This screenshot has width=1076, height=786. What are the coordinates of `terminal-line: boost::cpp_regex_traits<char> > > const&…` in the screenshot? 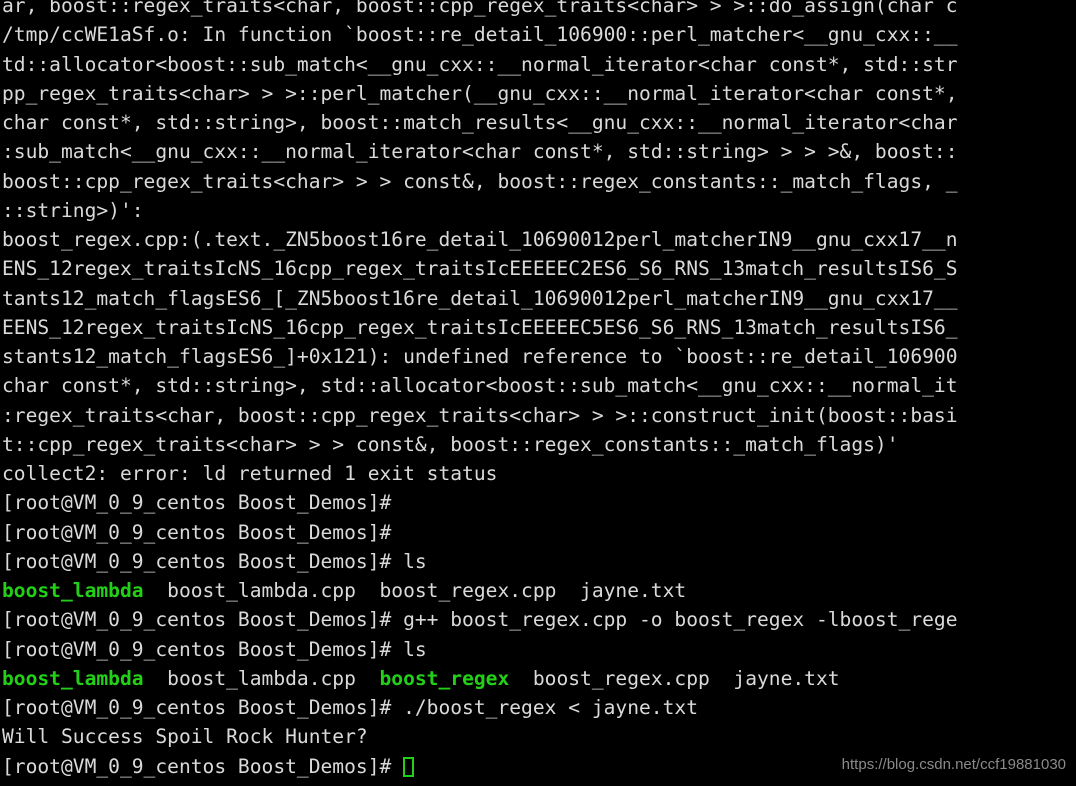 It's located at (539, 181).